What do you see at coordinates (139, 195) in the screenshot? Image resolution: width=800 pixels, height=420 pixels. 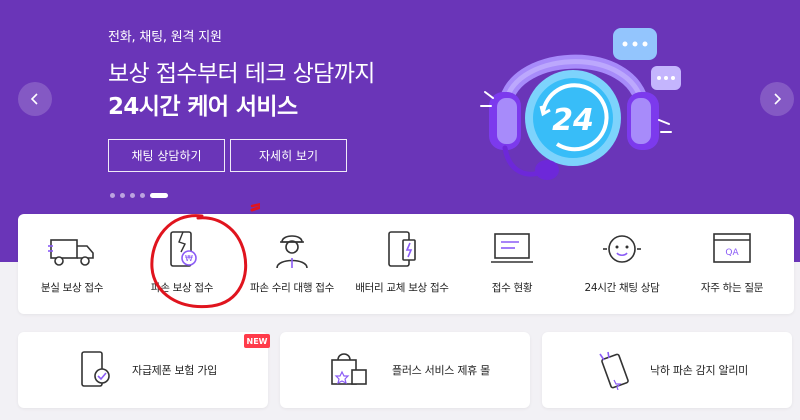 I see `carousel-pagination` at bounding box center [139, 195].